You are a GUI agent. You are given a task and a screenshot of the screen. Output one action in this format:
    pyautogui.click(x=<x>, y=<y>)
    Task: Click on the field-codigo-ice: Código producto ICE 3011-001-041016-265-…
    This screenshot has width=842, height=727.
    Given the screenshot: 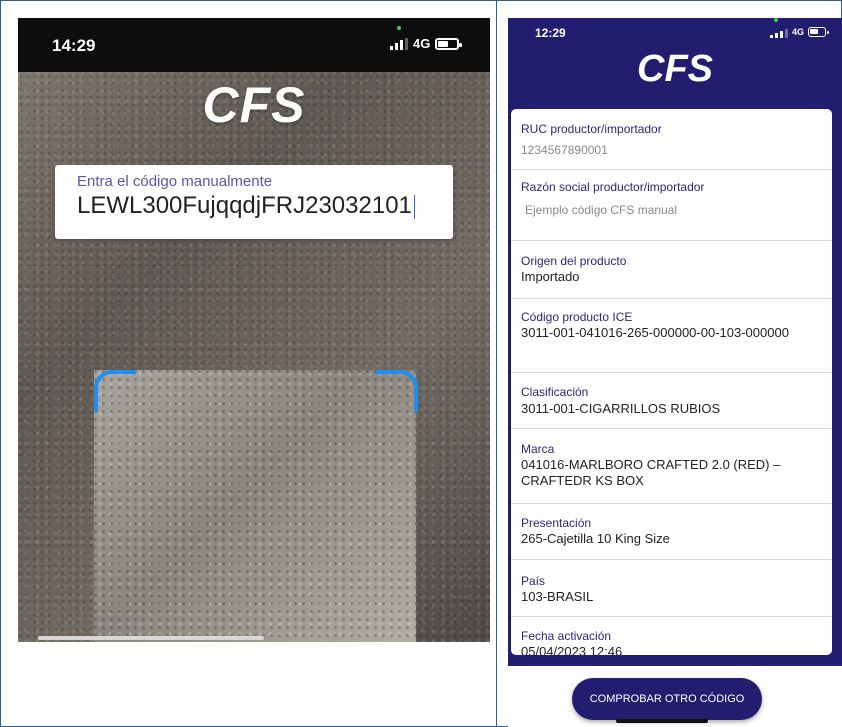 What is the action you would take?
    pyautogui.click(x=671, y=335)
    